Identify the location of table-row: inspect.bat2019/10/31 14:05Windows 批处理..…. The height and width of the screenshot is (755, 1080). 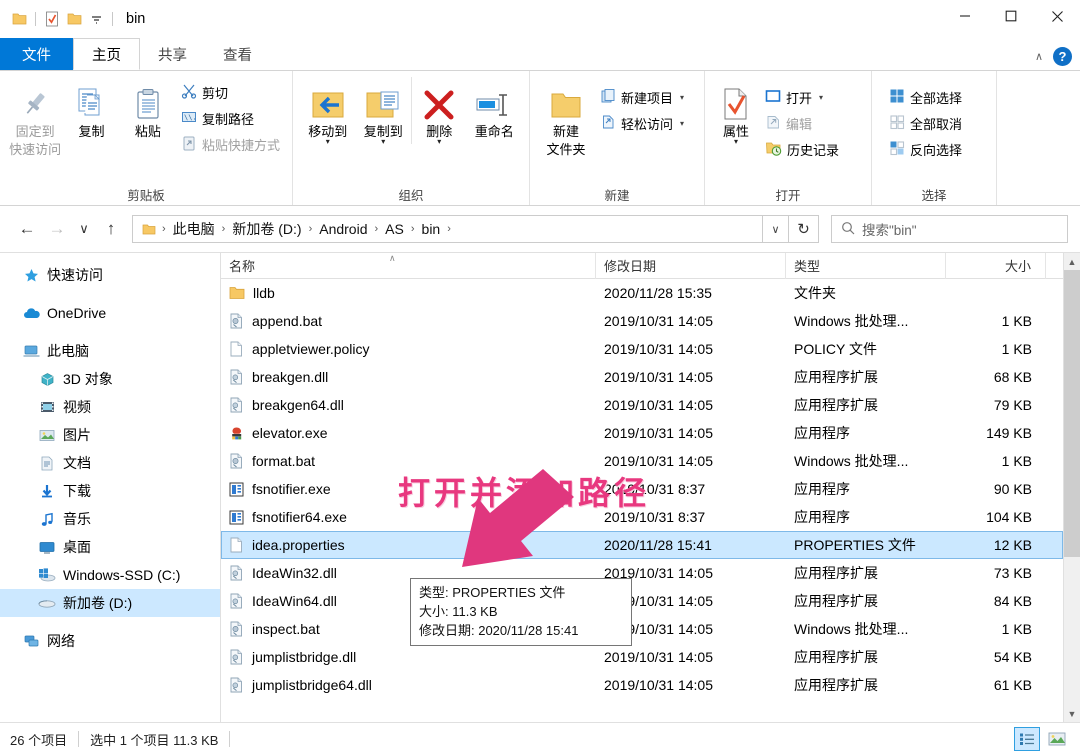
(642, 629).